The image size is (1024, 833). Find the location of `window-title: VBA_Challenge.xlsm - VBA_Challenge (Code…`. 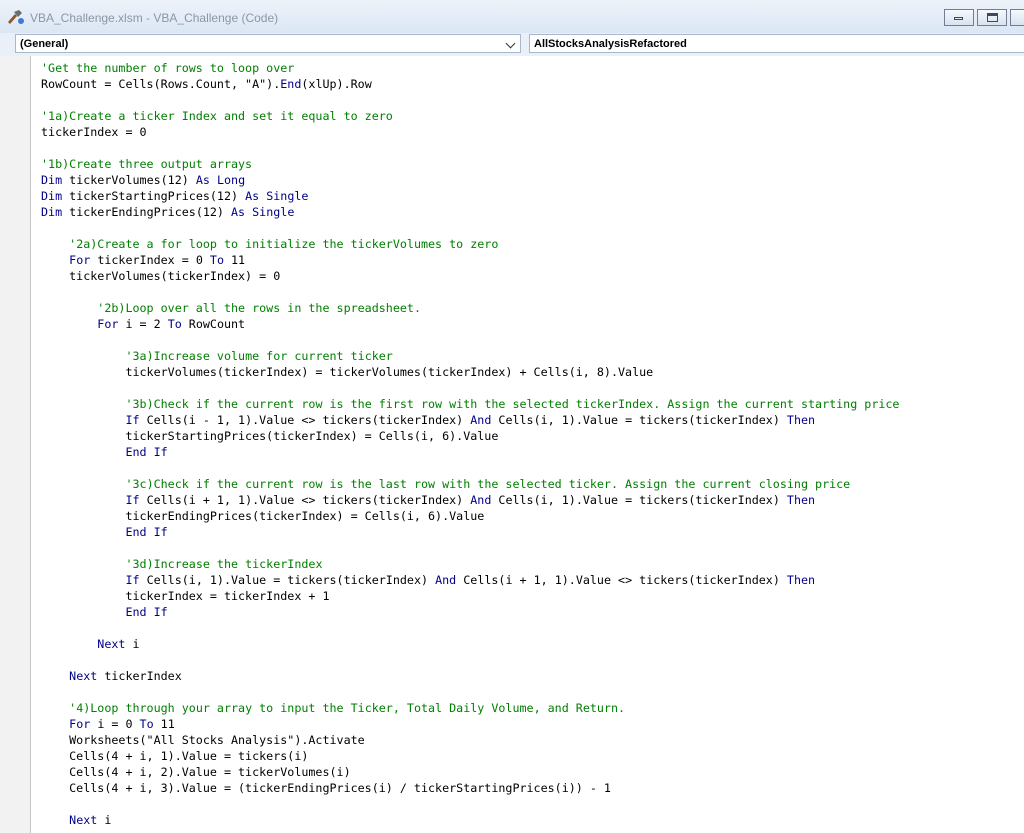

window-title: VBA_Challenge.xlsm - VBA_Challenge (Code… is located at coordinates (154, 18).